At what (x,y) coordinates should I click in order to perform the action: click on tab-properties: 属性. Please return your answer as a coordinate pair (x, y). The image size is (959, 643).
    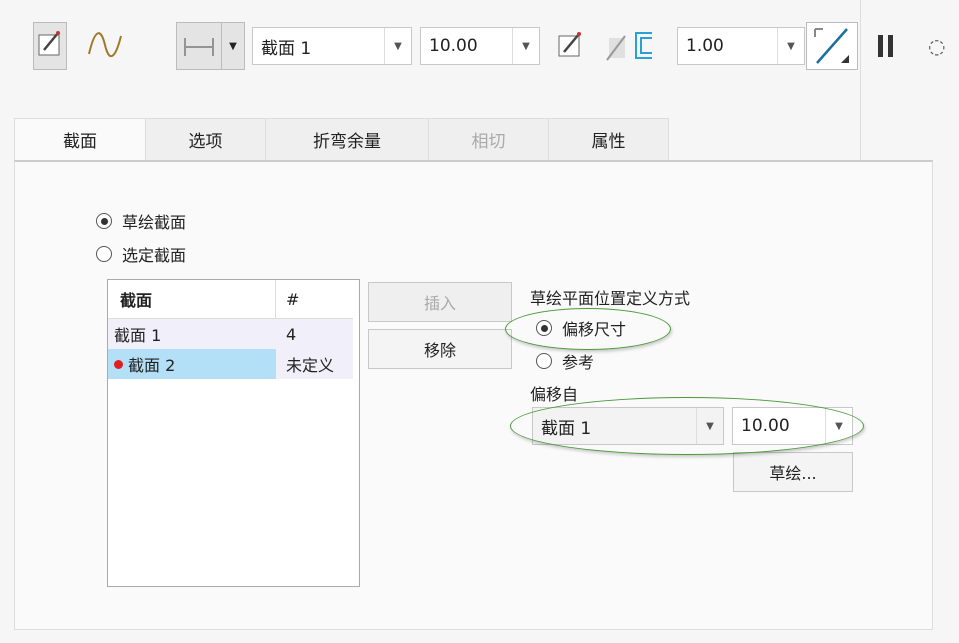
    Looking at the image, I should click on (608, 139).